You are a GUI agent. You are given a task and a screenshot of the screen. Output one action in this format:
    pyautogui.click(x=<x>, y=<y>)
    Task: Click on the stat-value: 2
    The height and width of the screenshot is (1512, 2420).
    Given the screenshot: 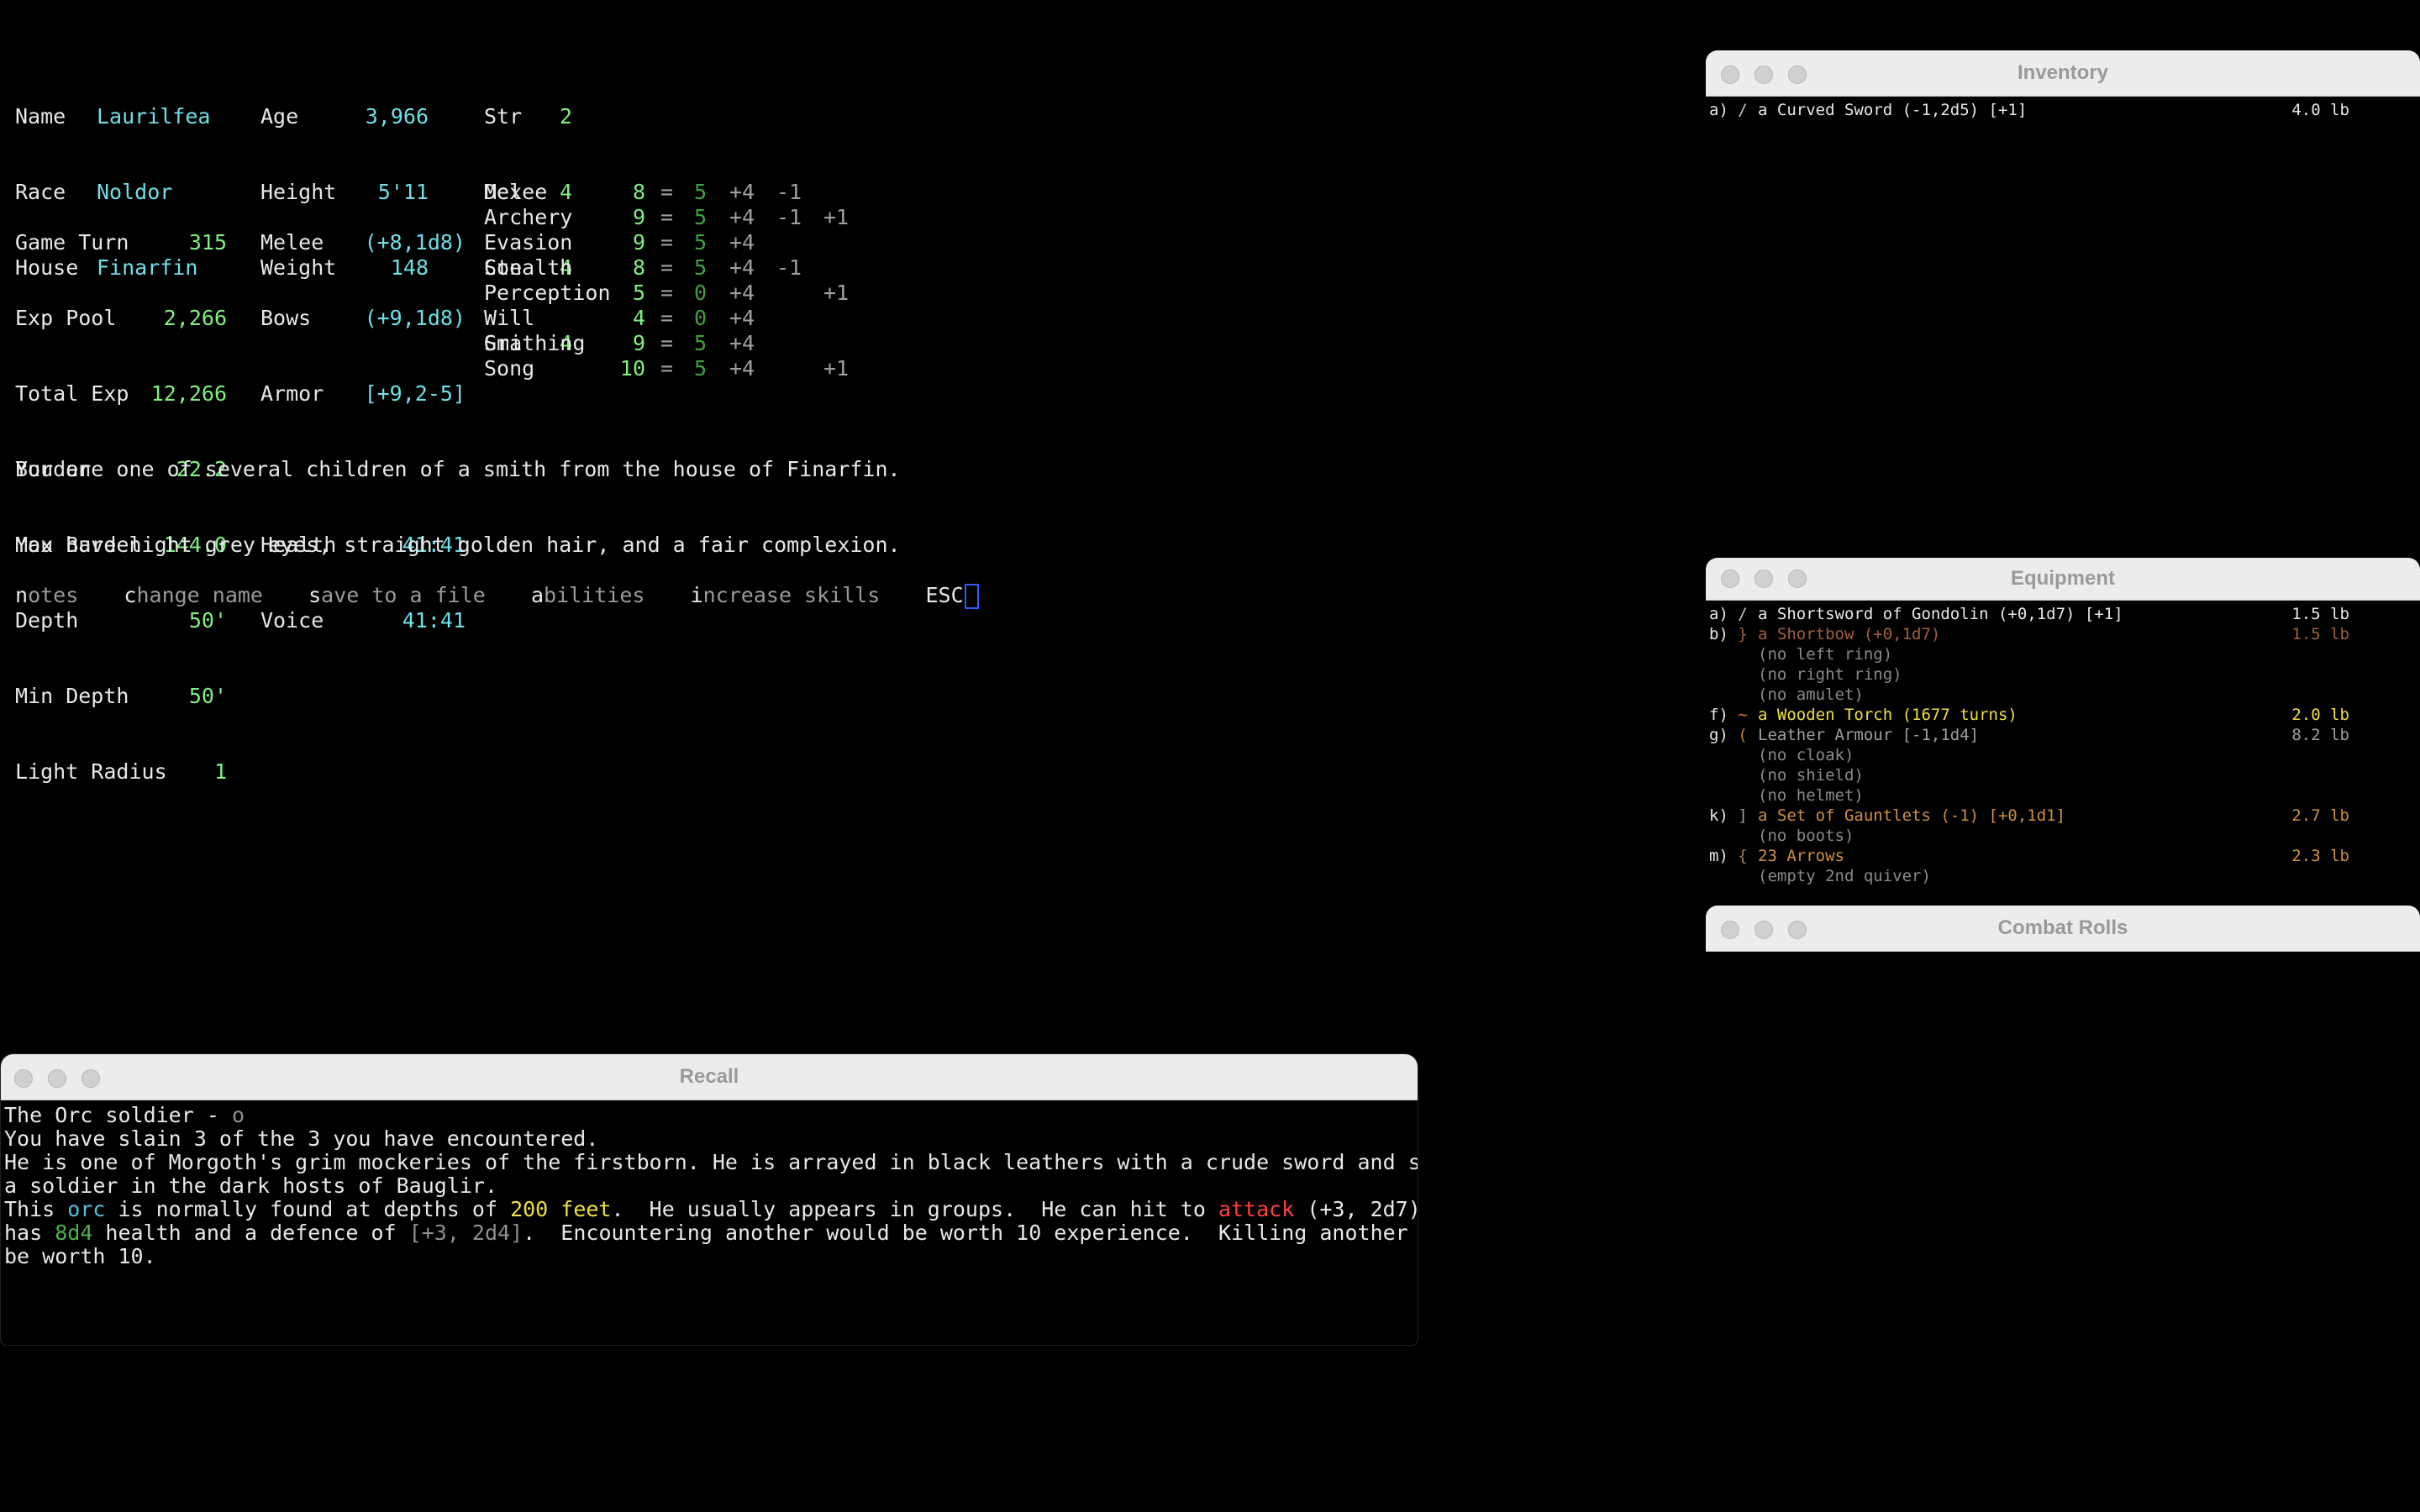 What is the action you would take?
    pyautogui.click(x=567, y=116)
    